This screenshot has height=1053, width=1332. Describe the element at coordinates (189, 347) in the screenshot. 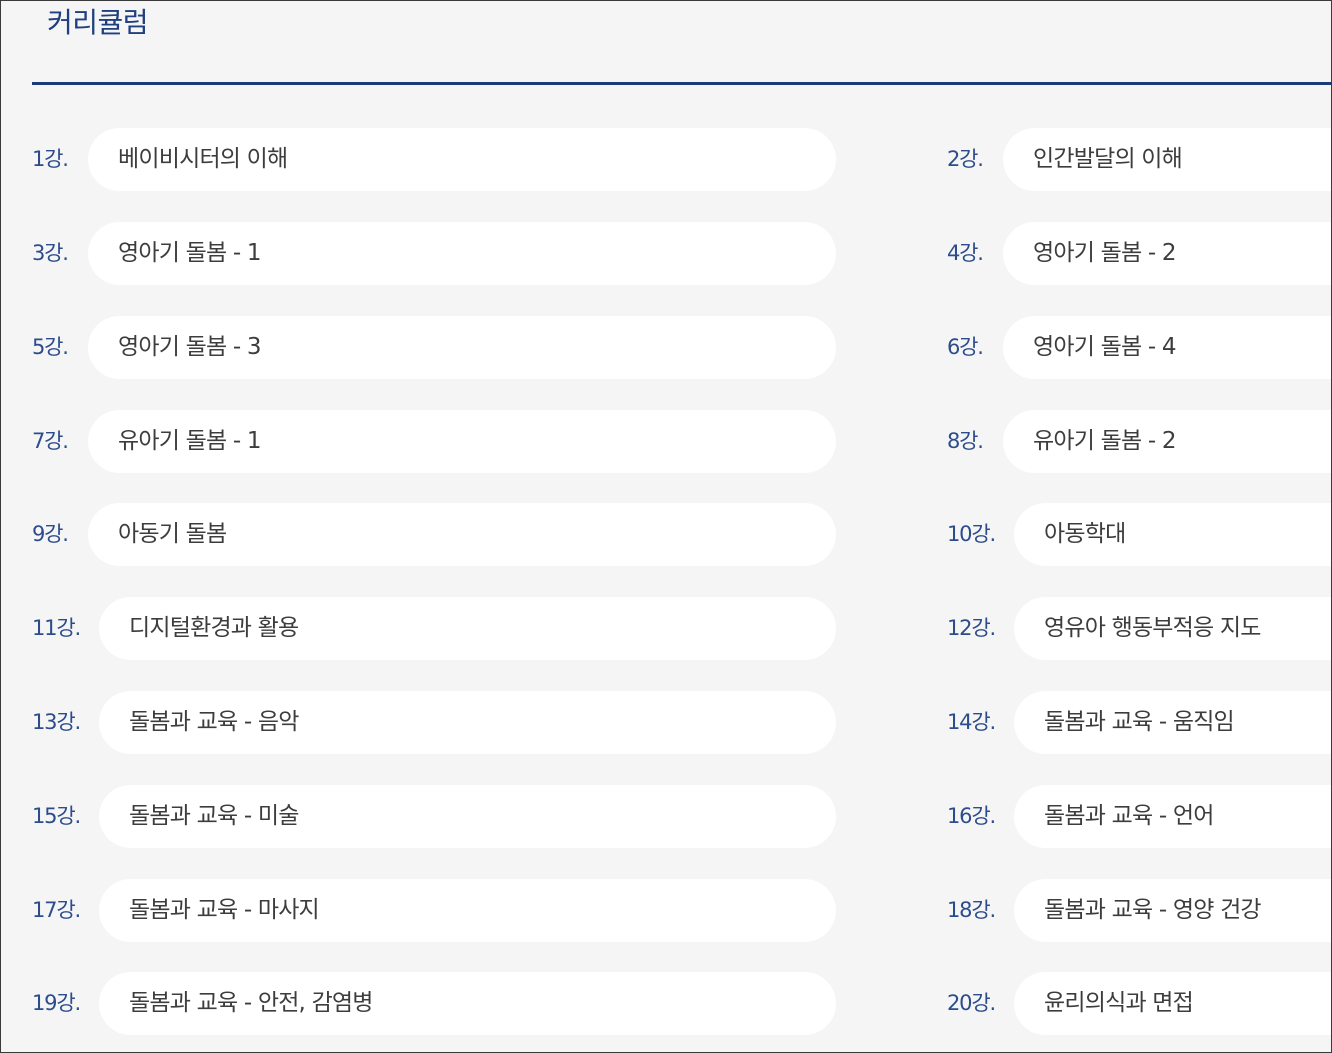

I see `lesson-title: 영아기 돌봄 - 3` at that location.